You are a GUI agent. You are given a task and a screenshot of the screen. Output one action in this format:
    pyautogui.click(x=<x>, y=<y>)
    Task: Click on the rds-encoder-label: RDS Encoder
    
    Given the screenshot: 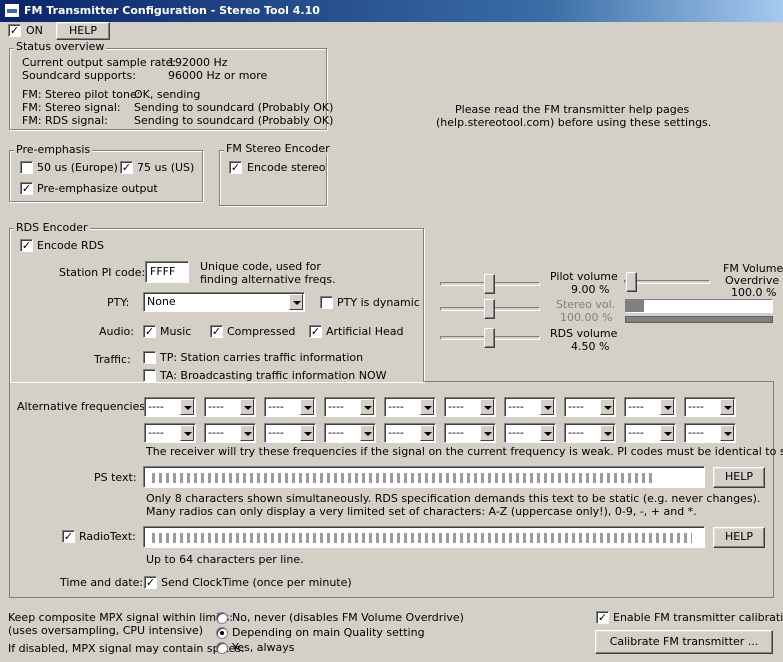 What is the action you would take?
    pyautogui.click(x=52, y=227)
    